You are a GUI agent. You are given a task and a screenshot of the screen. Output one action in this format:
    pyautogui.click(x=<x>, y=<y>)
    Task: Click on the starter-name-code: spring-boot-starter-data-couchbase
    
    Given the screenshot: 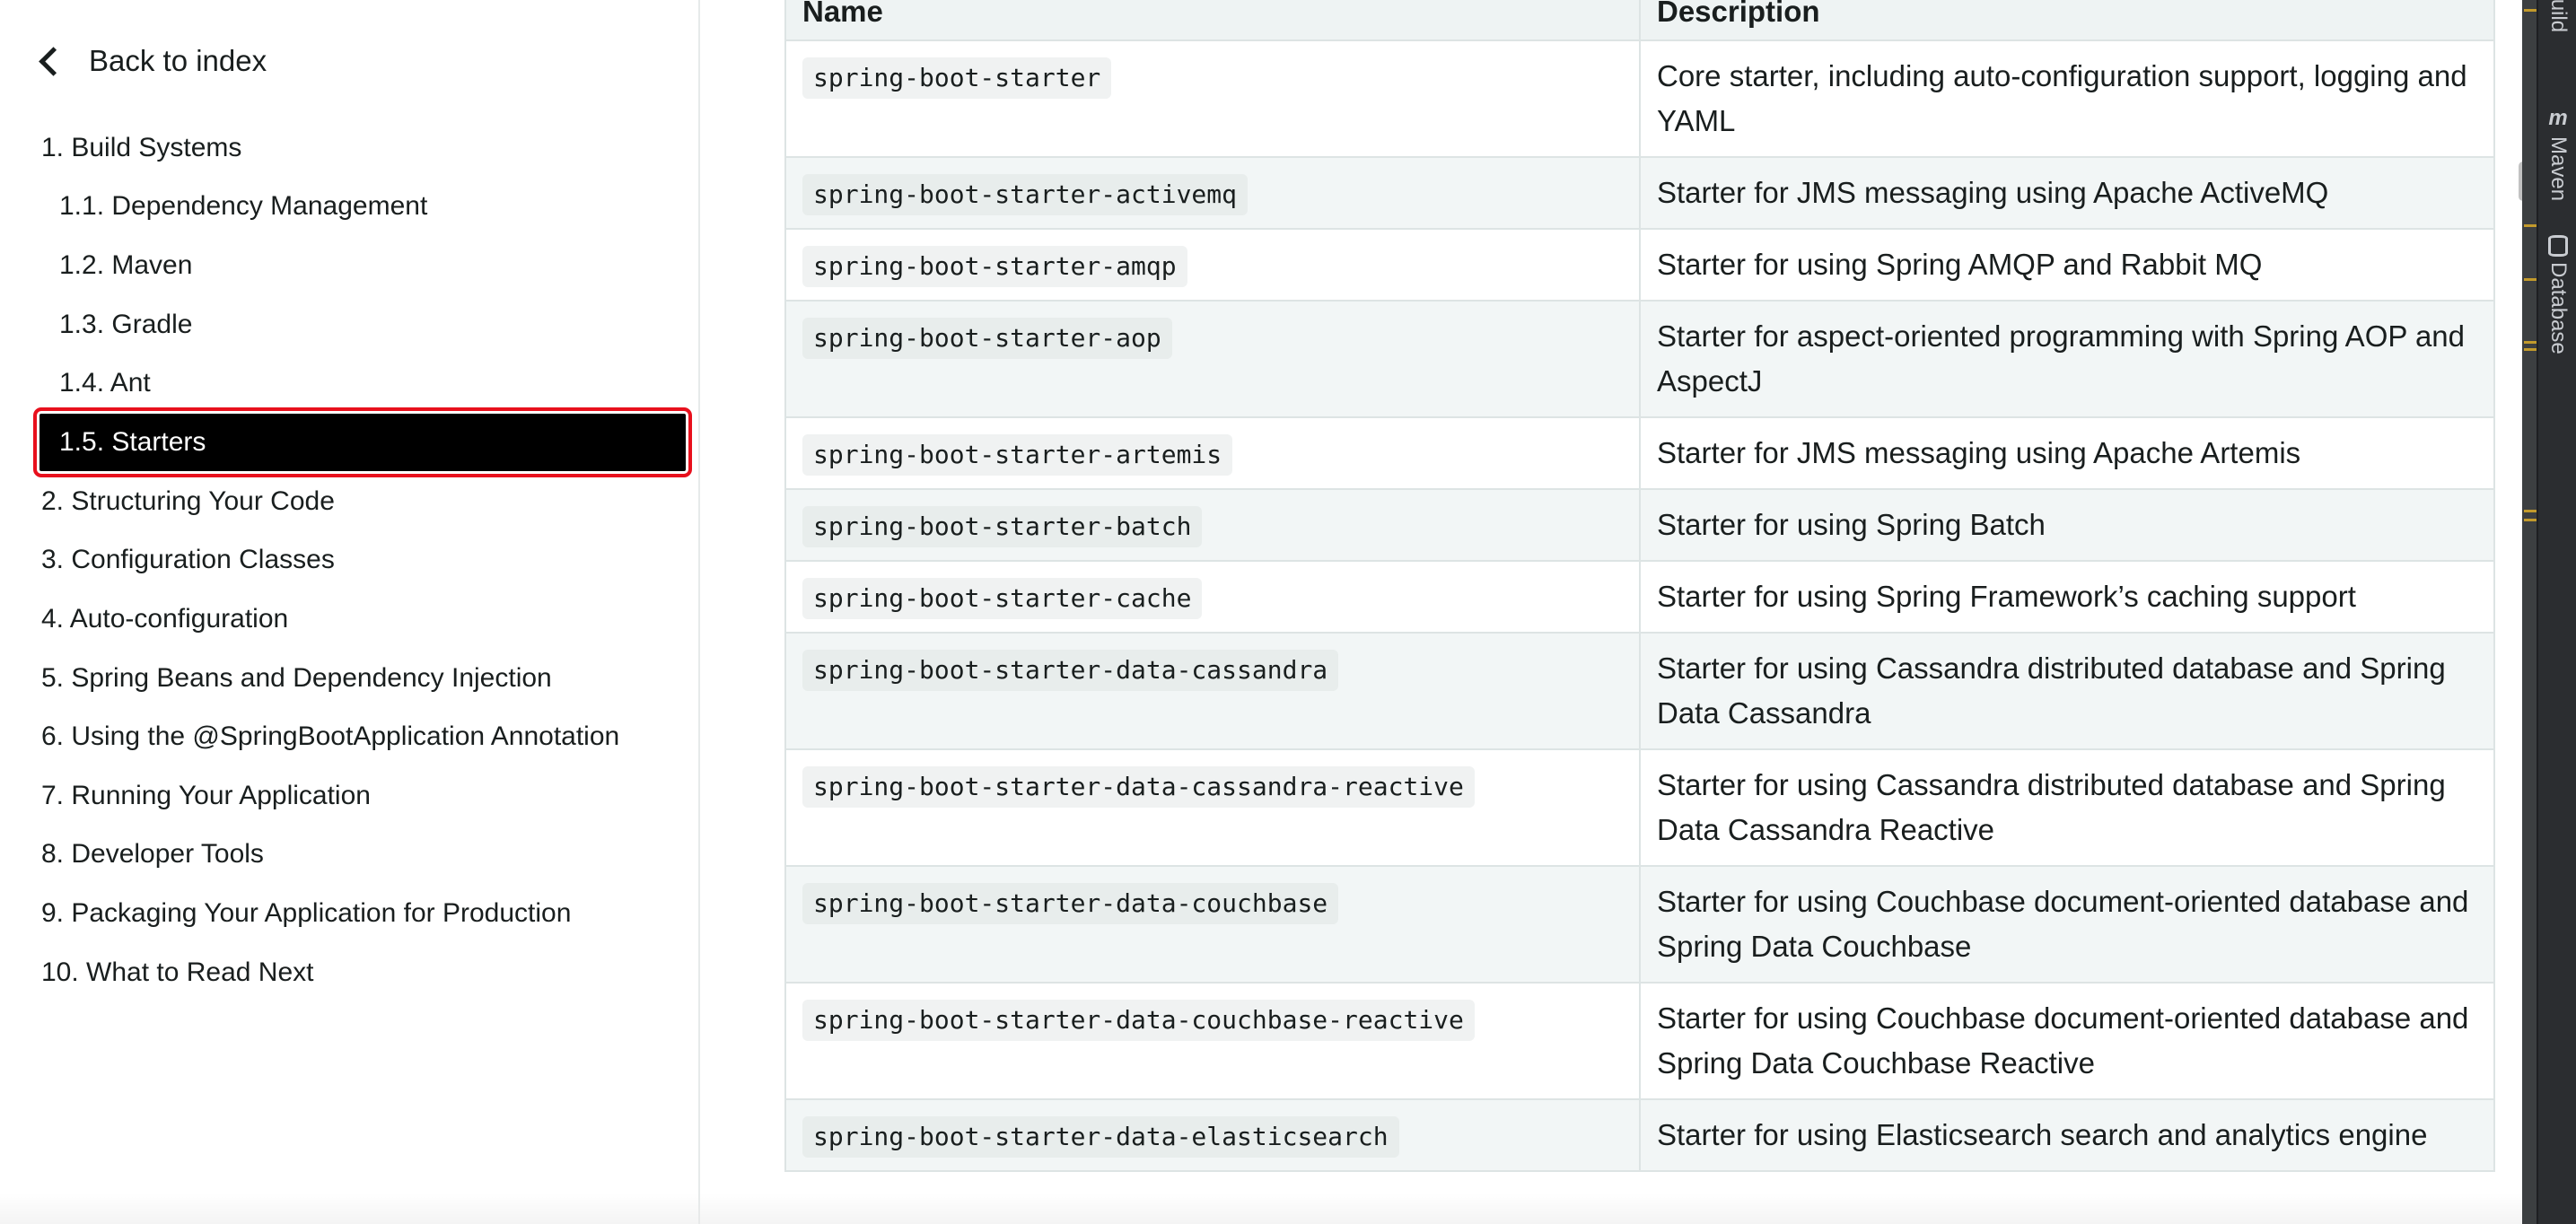 What is the action you would take?
    pyautogui.click(x=1070, y=903)
    